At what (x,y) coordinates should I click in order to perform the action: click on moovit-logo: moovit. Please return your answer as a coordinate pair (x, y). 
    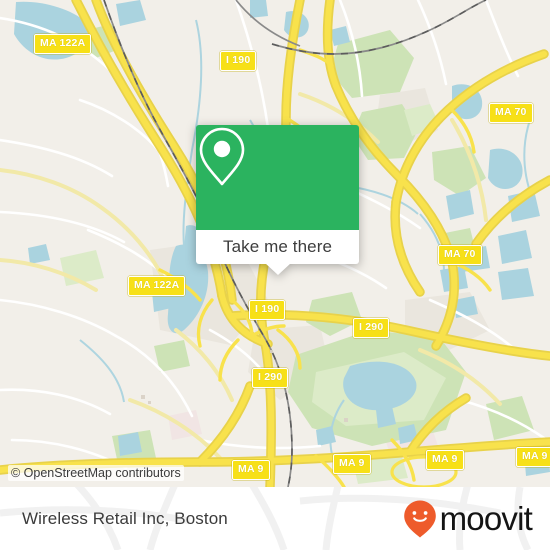
    Looking at the image, I should click on (467, 519).